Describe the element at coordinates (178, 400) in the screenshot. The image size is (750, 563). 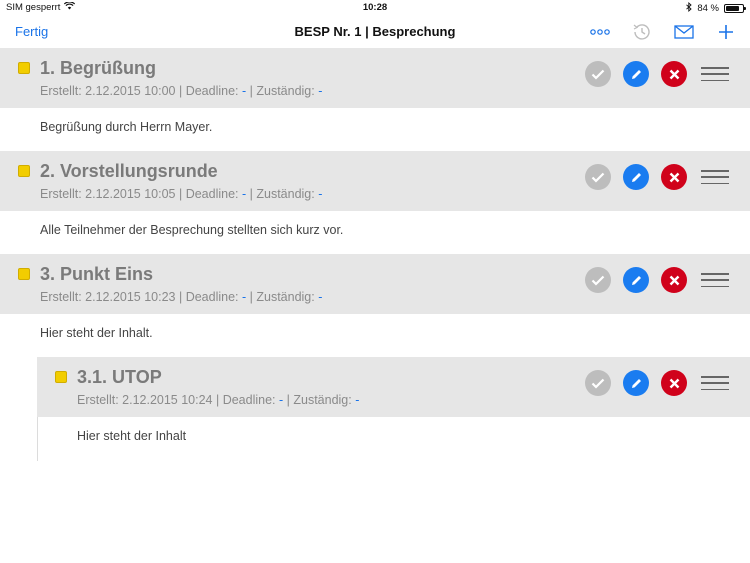
I see `created-label: Erstellt: 2.12.2015 10:24 | Deadline:` at that location.